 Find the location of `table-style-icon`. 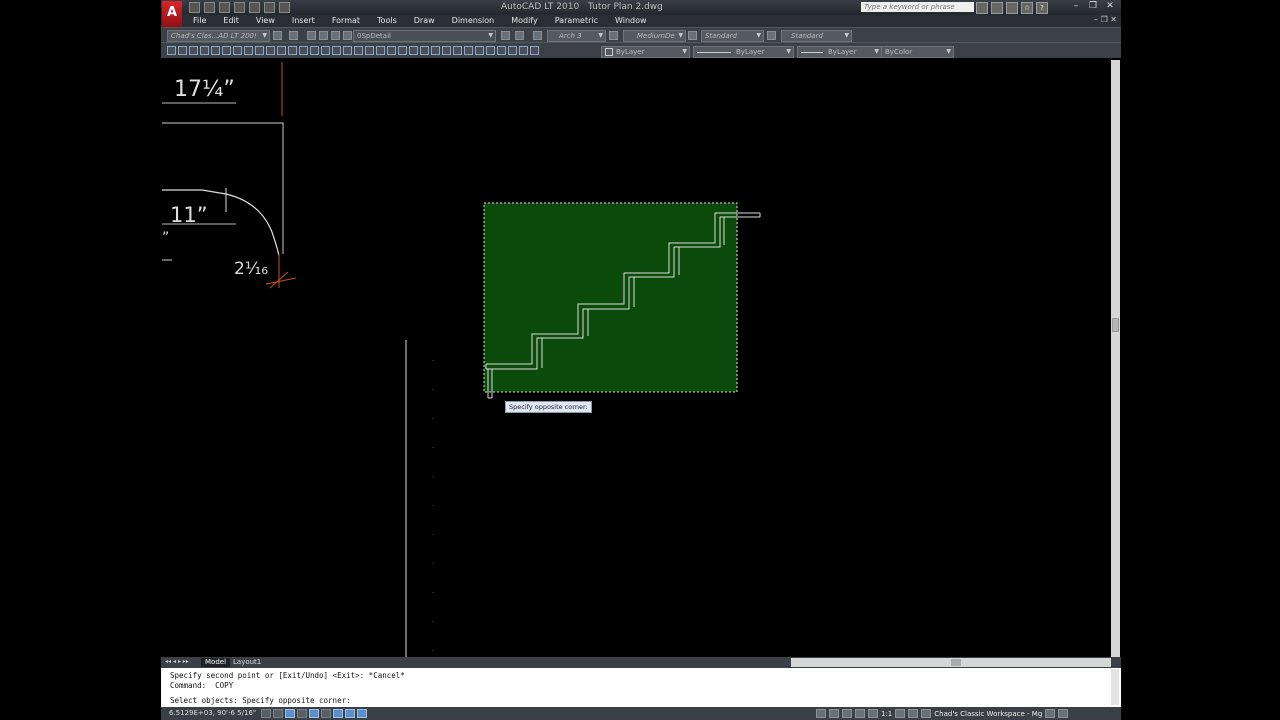

table-style-icon is located at coordinates (692, 35).